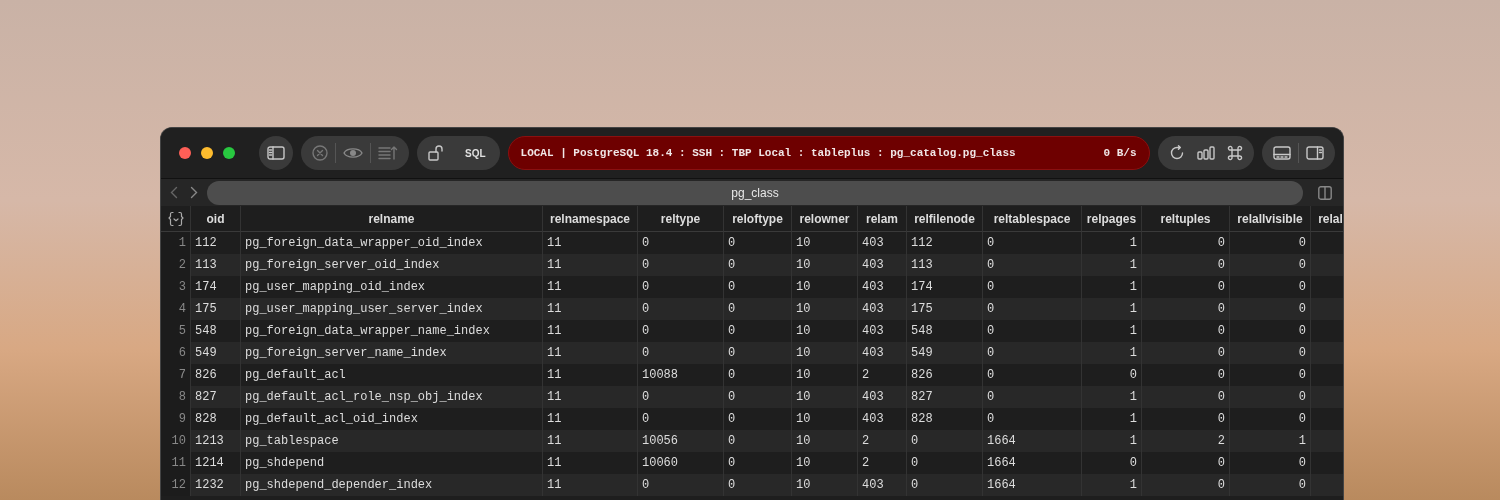  Describe the element at coordinates (185, 153) in the screenshot. I see `close-button` at that location.